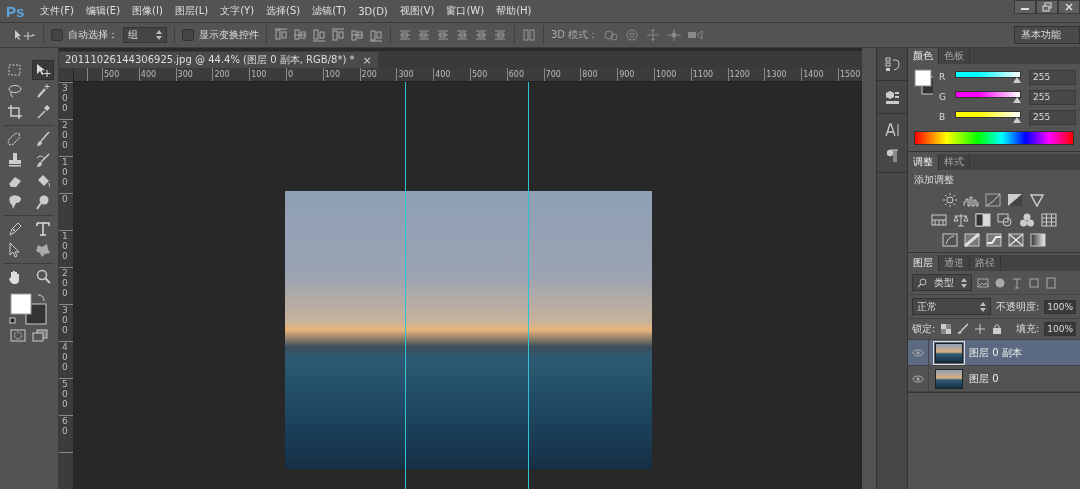 This screenshot has width=1080, height=489. Describe the element at coordinates (1005, 220) in the screenshot. I see `photo-filter-icon` at that location.